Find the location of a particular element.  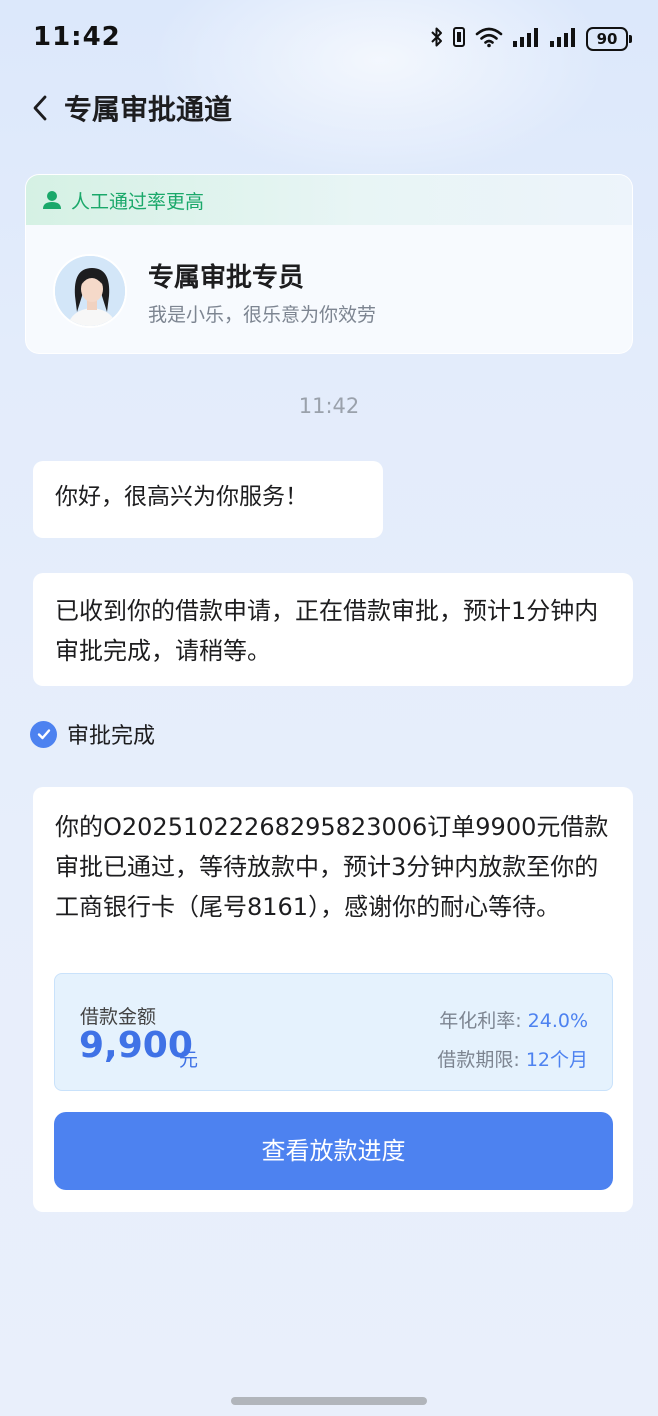

loan-term-value: 12个月 is located at coordinates (556, 1060).